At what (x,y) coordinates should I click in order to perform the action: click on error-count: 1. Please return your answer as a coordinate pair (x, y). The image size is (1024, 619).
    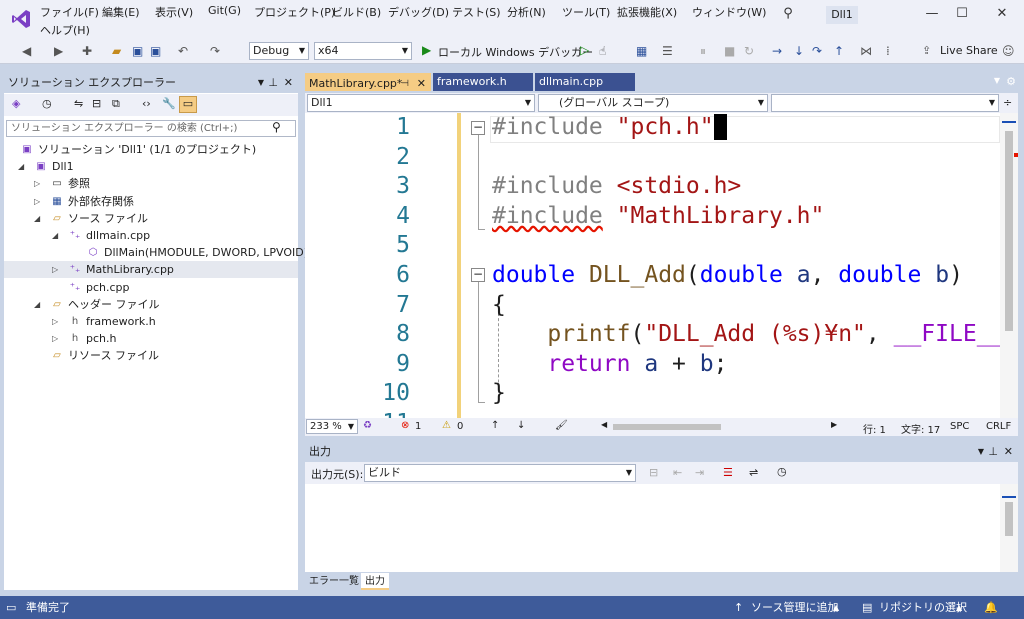
    Looking at the image, I should click on (418, 426).